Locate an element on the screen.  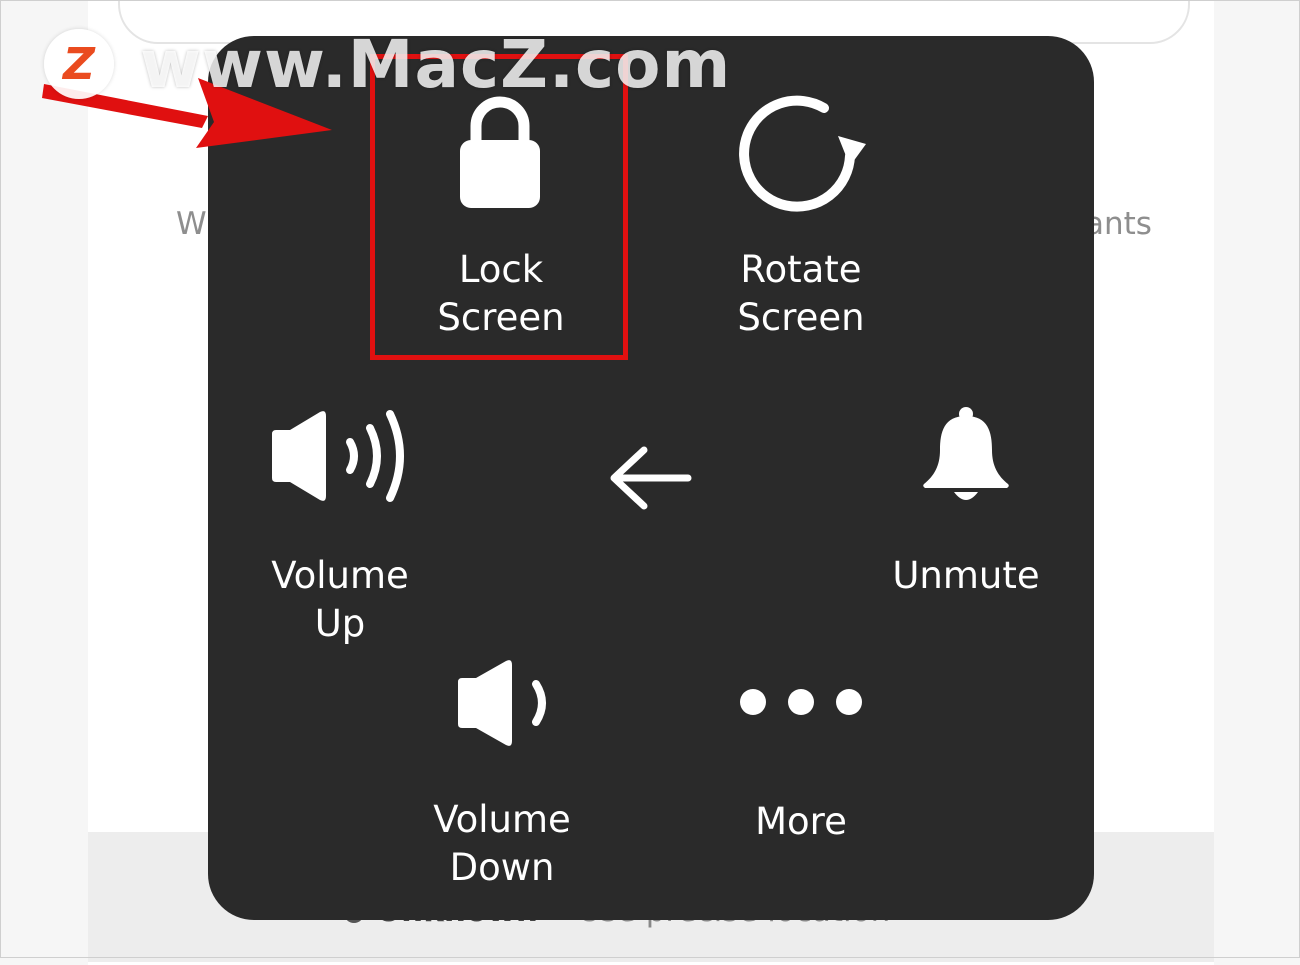
back-arrow-icon is located at coordinates (651, 478).